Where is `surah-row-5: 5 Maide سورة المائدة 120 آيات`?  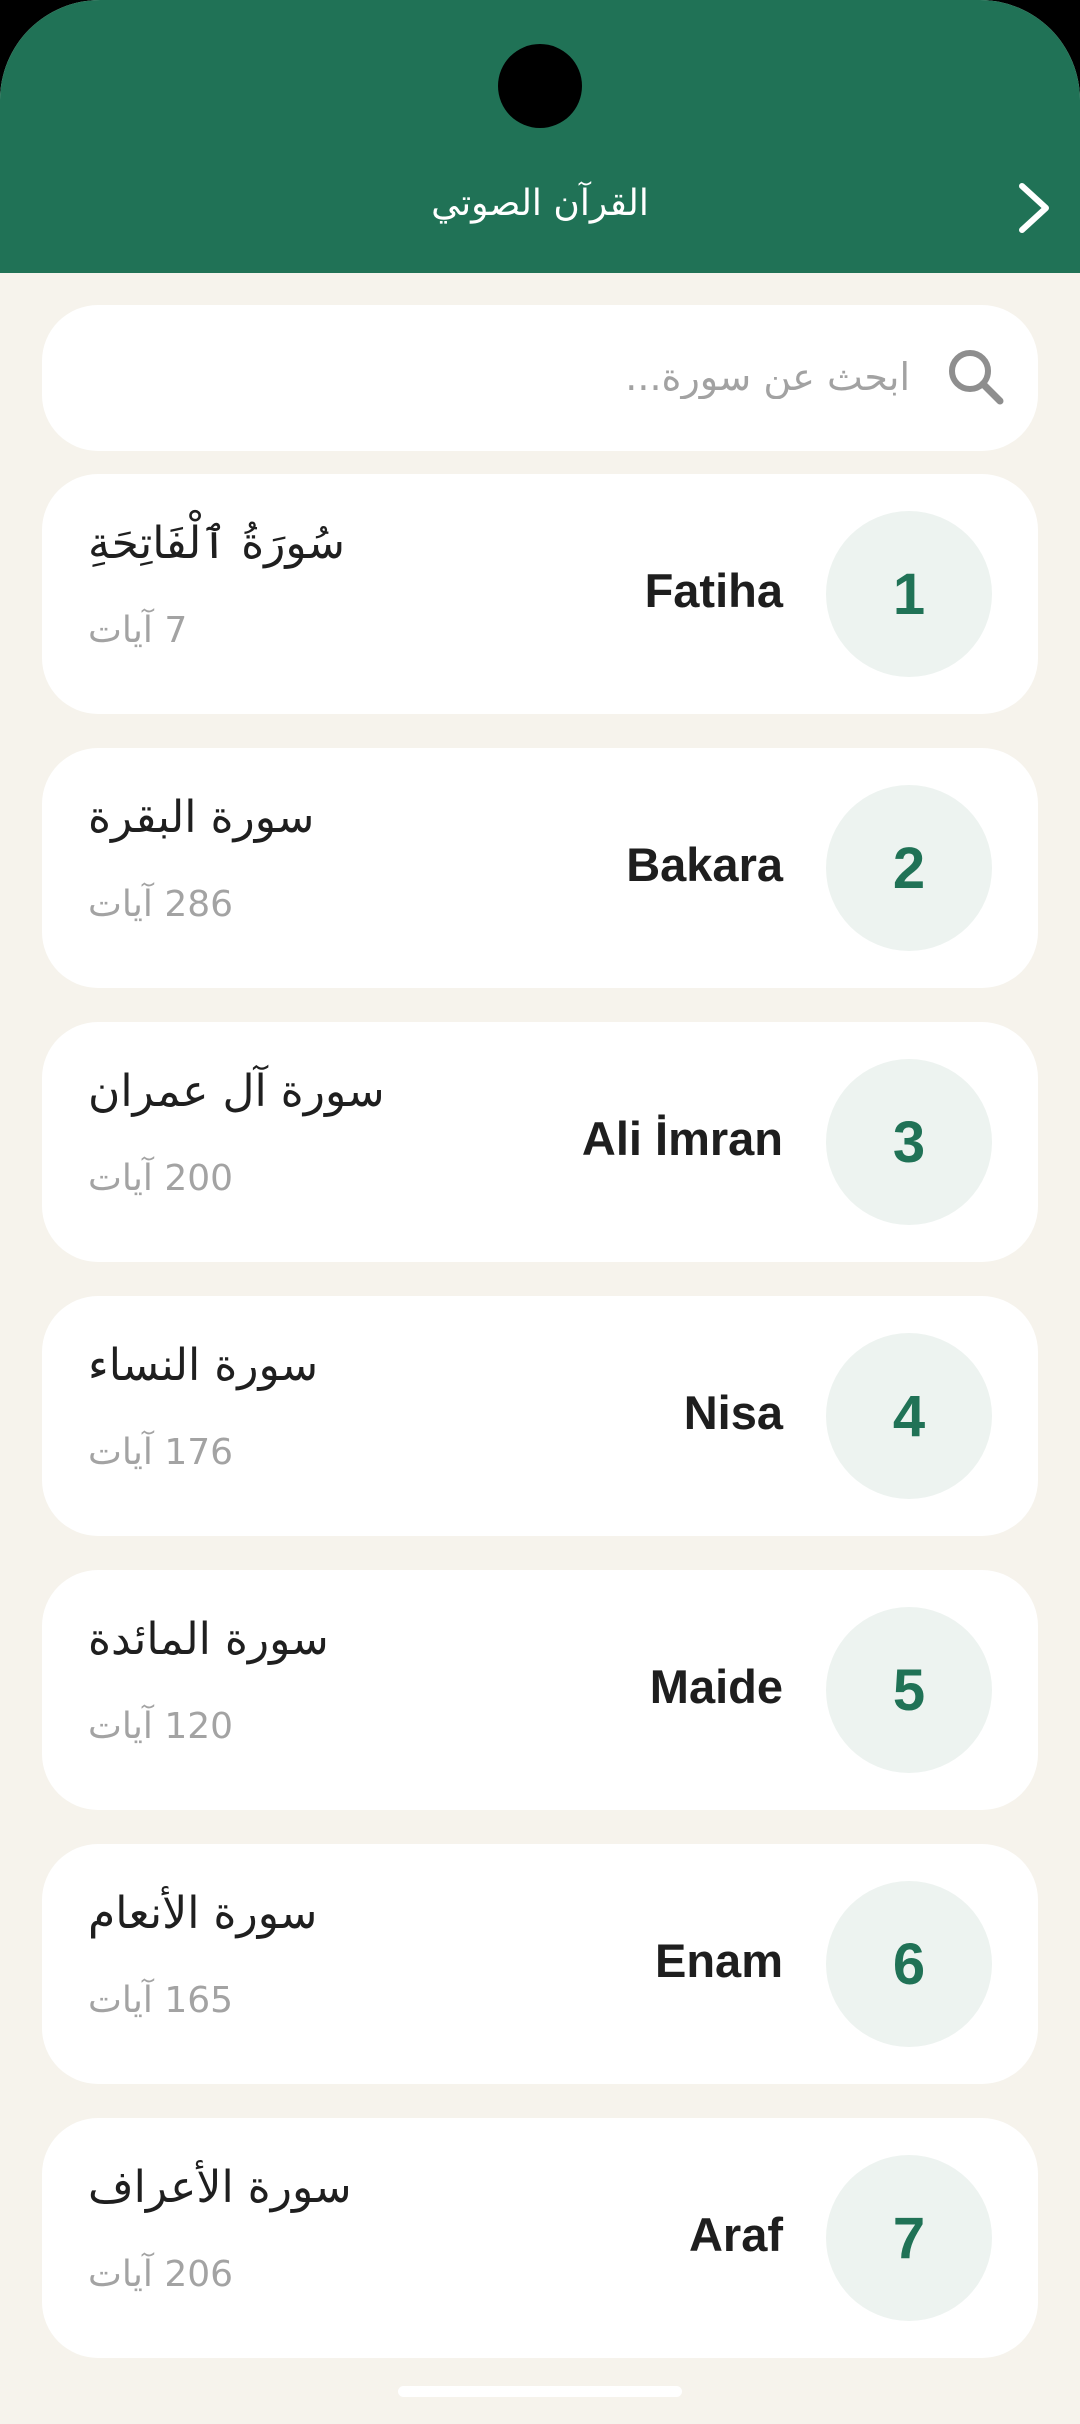
surah-row-5: 5 Maide سورة المائدة 120 آيات is located at coordinates (540, 1690).